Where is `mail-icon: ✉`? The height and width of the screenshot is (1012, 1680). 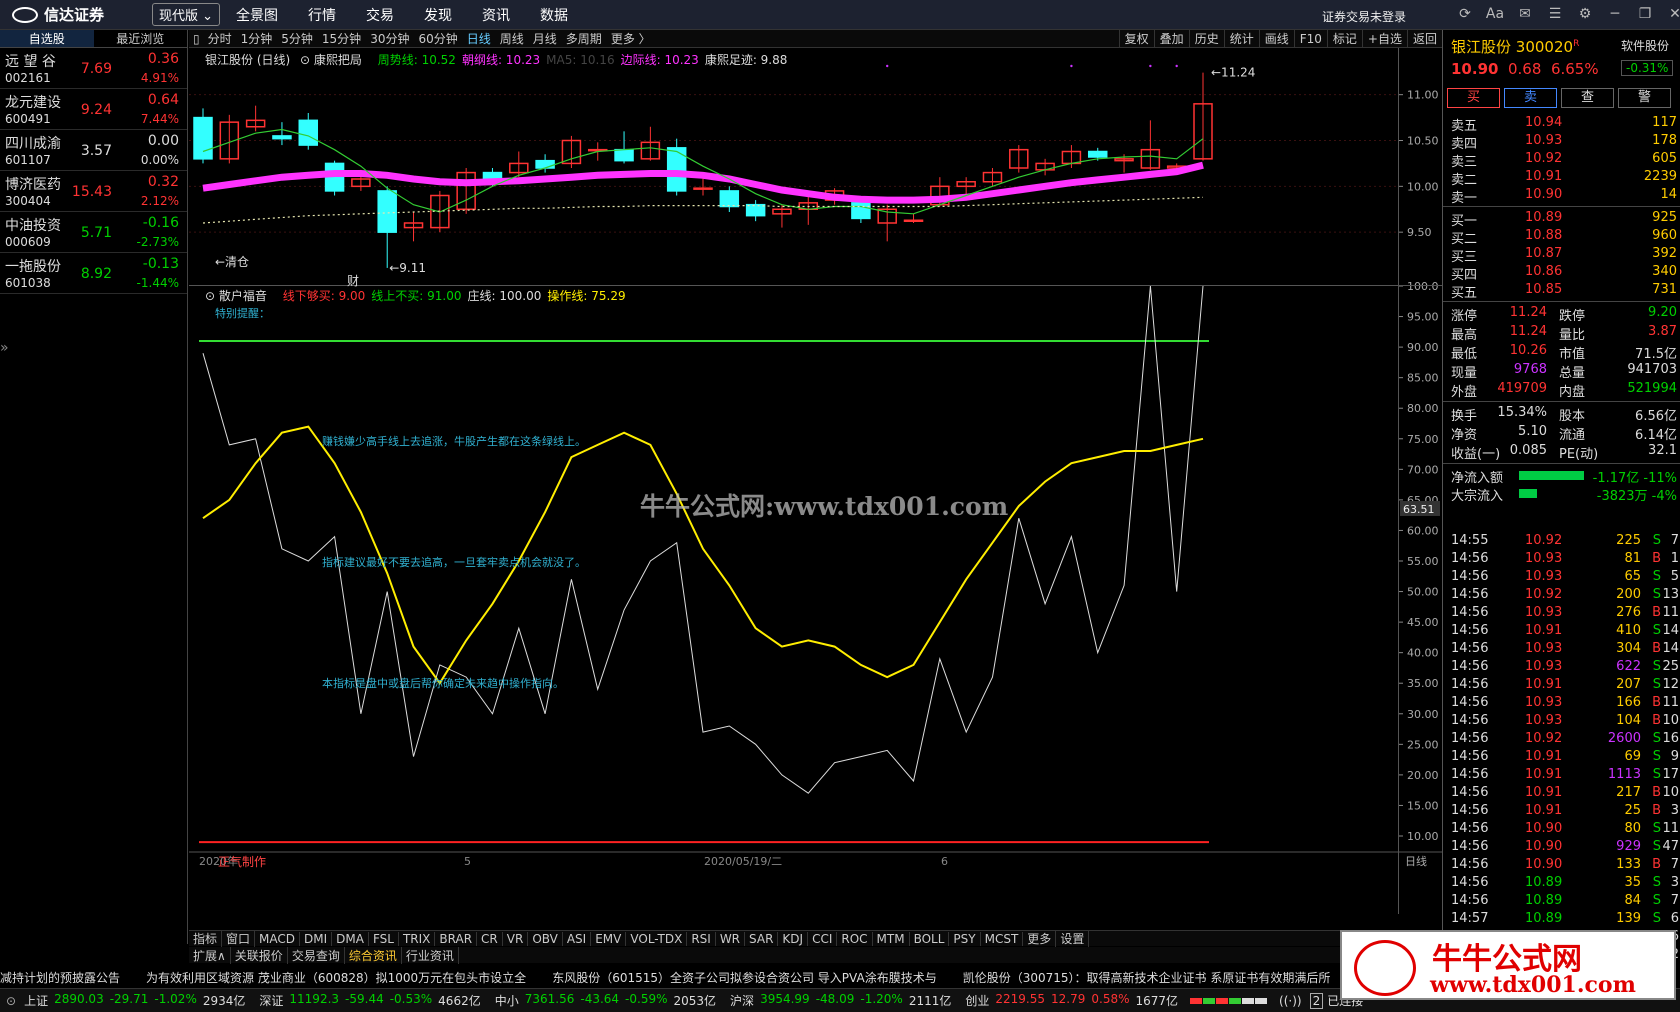
mail-icon: ✉ is located at coordinates (1525, 14).